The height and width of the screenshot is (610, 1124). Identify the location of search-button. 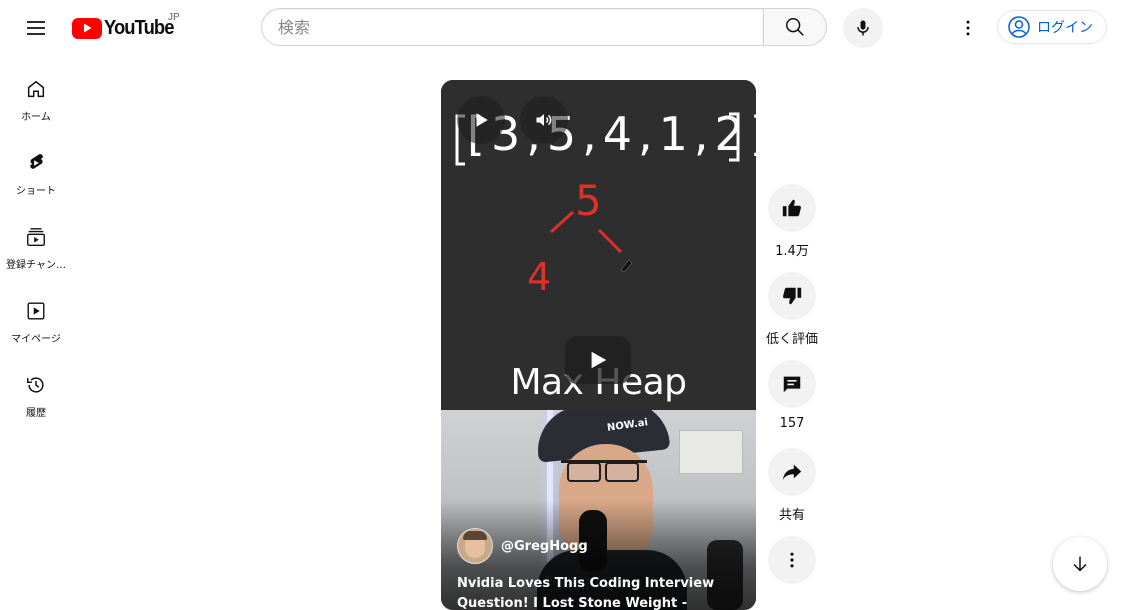
(795, 27).